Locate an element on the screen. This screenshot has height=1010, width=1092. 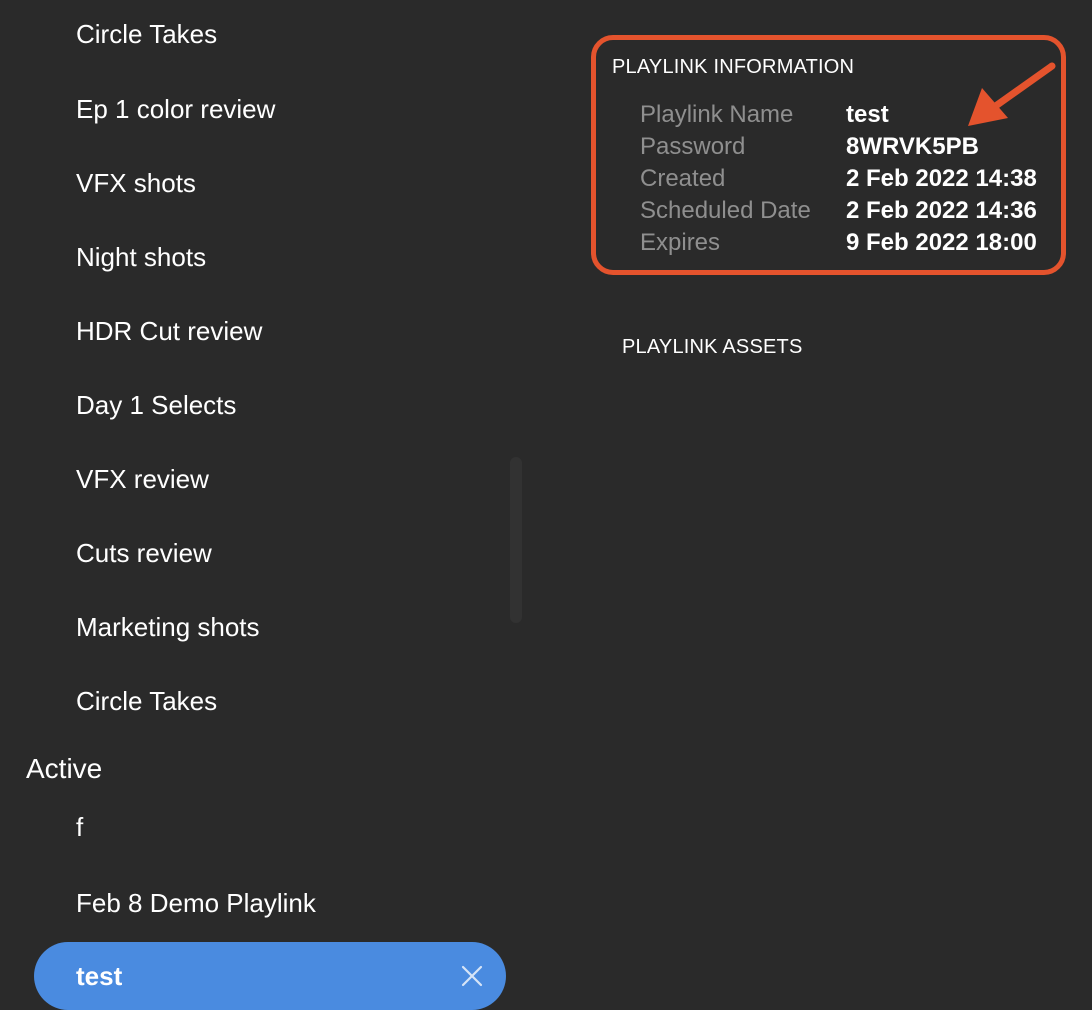
playlink-name-value: test is located at coordinates (867, 114).